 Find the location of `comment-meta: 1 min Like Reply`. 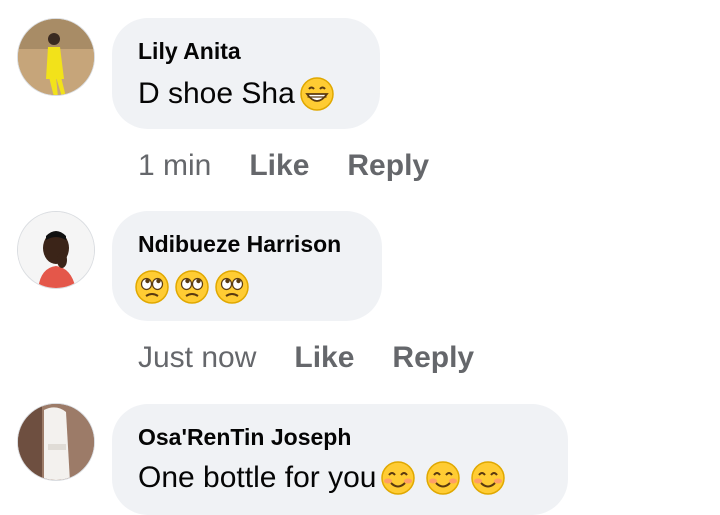

comment-meta: 1 min Like Reply is located at coordinates (302, 166).